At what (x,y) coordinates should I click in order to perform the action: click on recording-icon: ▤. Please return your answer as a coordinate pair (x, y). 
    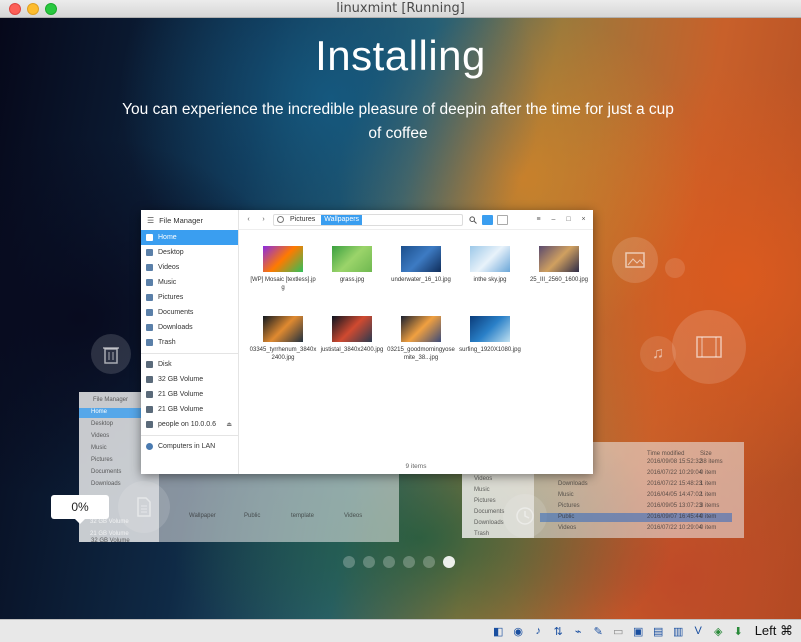
    Looking at the image, I should click on (658, 631).